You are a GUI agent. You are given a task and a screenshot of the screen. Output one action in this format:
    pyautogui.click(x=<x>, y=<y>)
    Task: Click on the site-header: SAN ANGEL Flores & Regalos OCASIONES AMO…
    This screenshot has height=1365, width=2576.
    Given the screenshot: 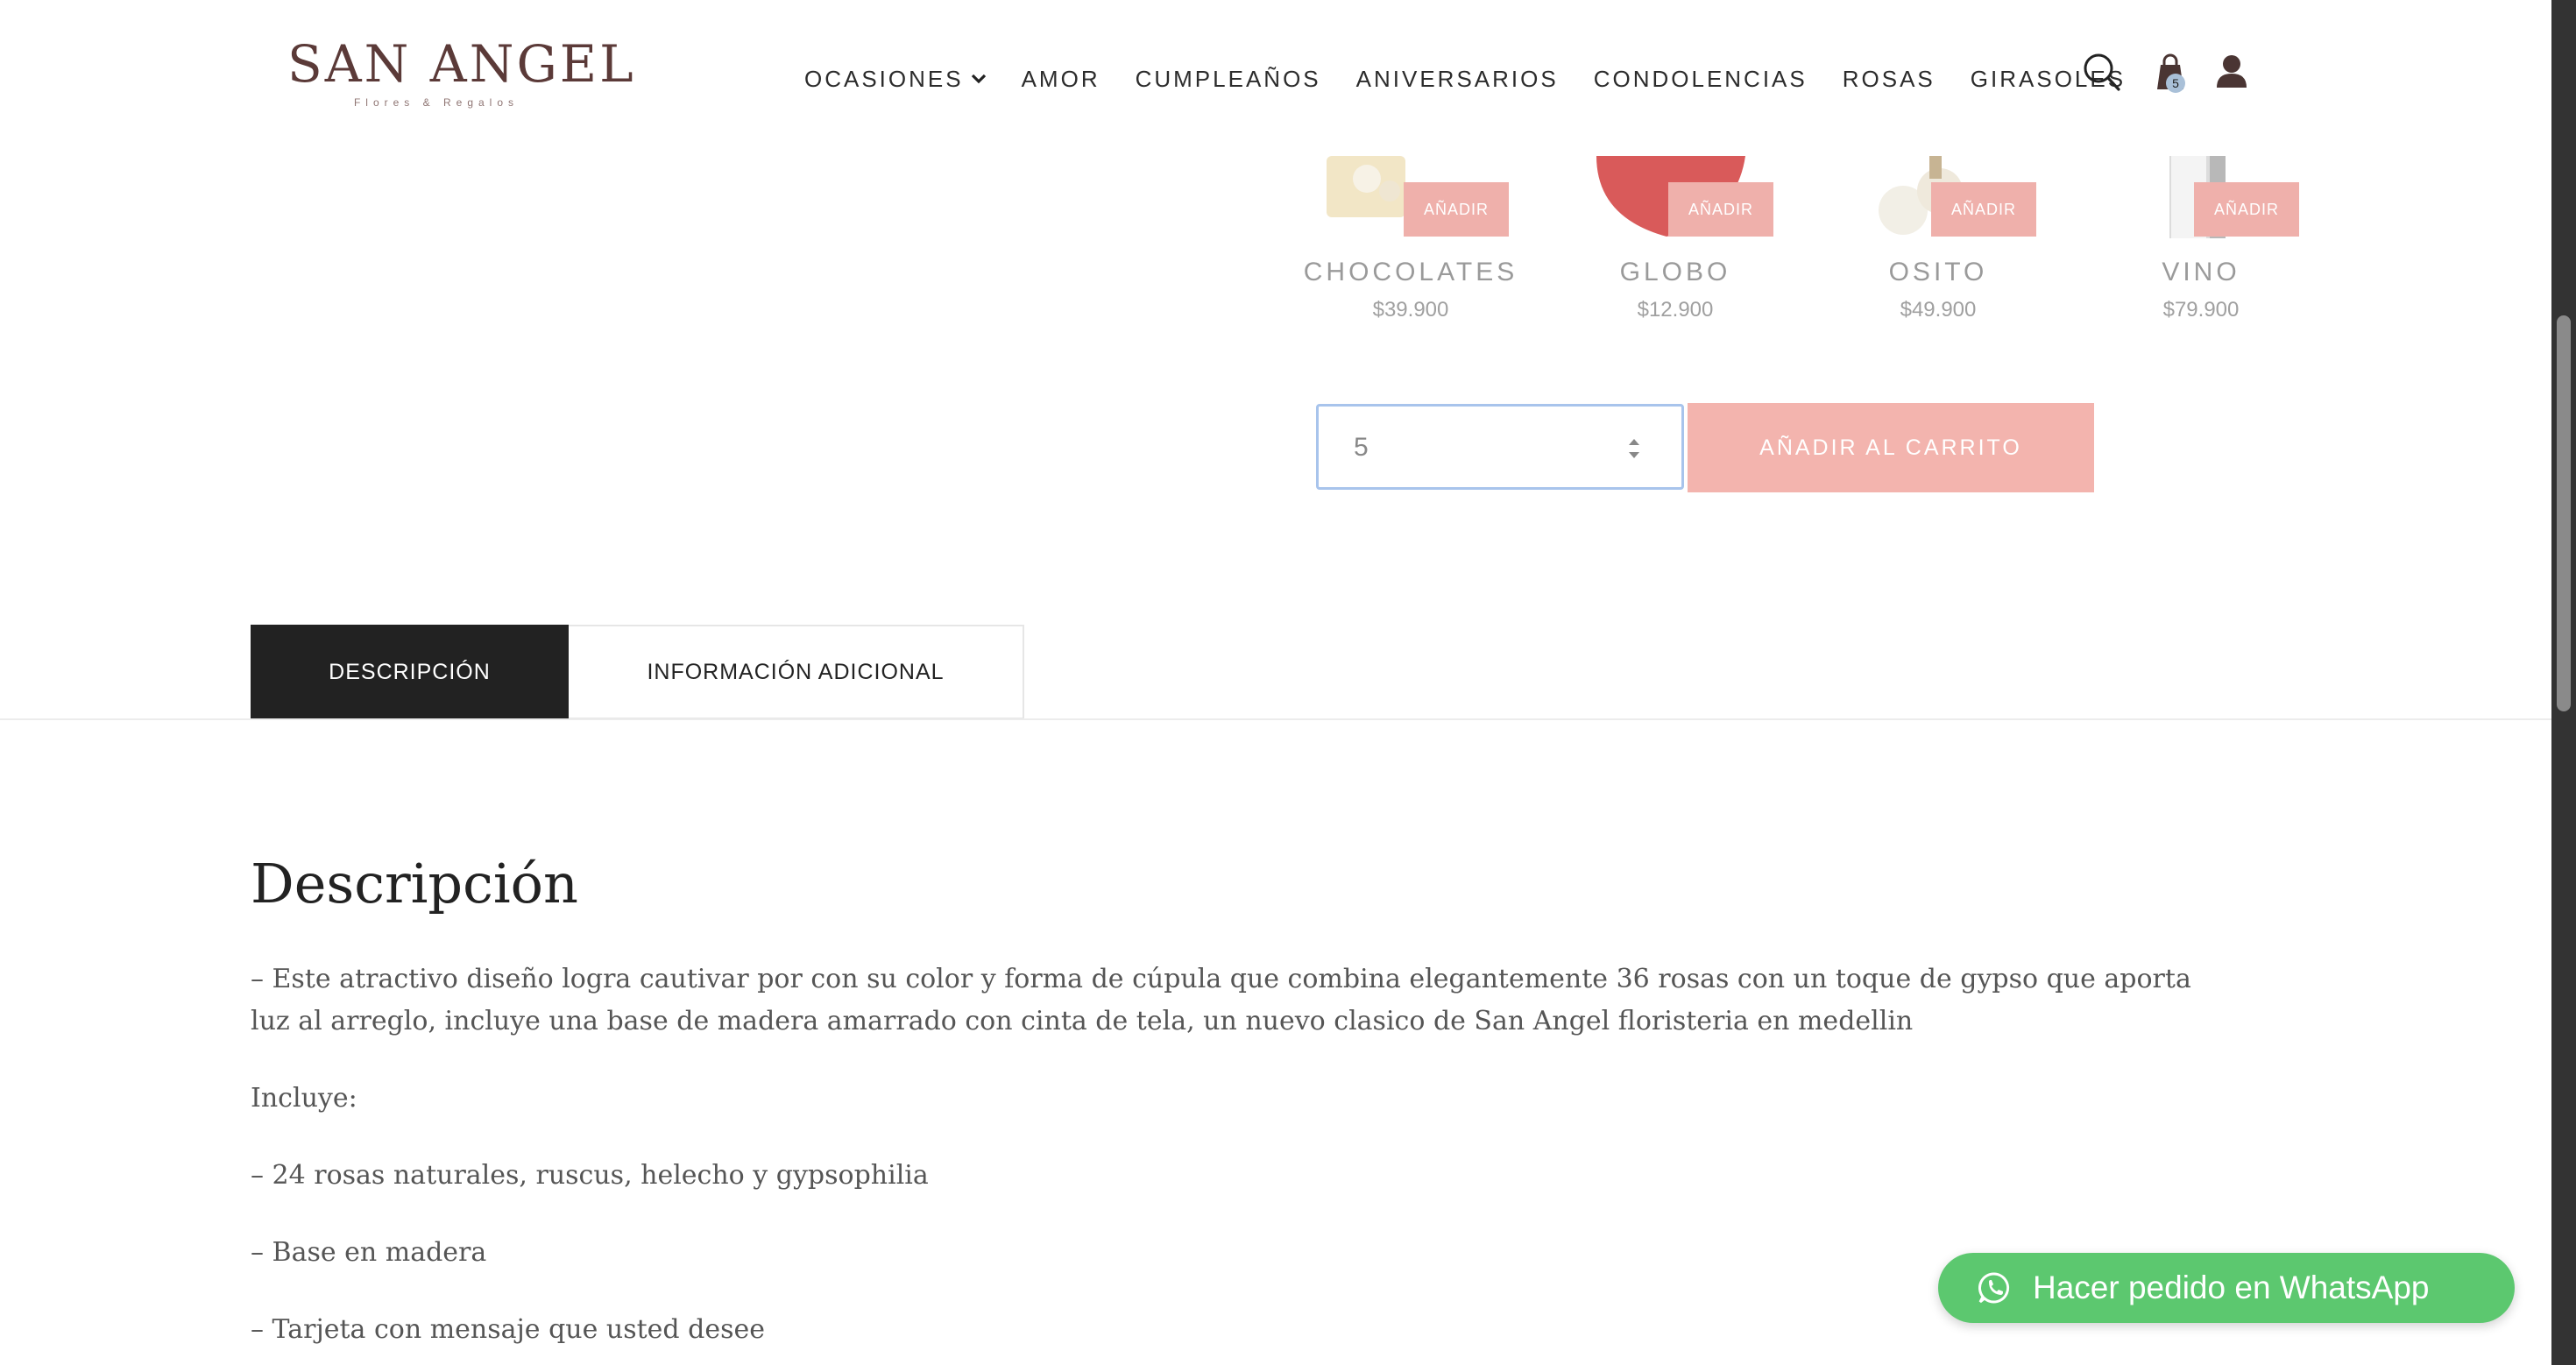 What is the action you would take?
    pyautogui.click(x=1275, y=78)
    